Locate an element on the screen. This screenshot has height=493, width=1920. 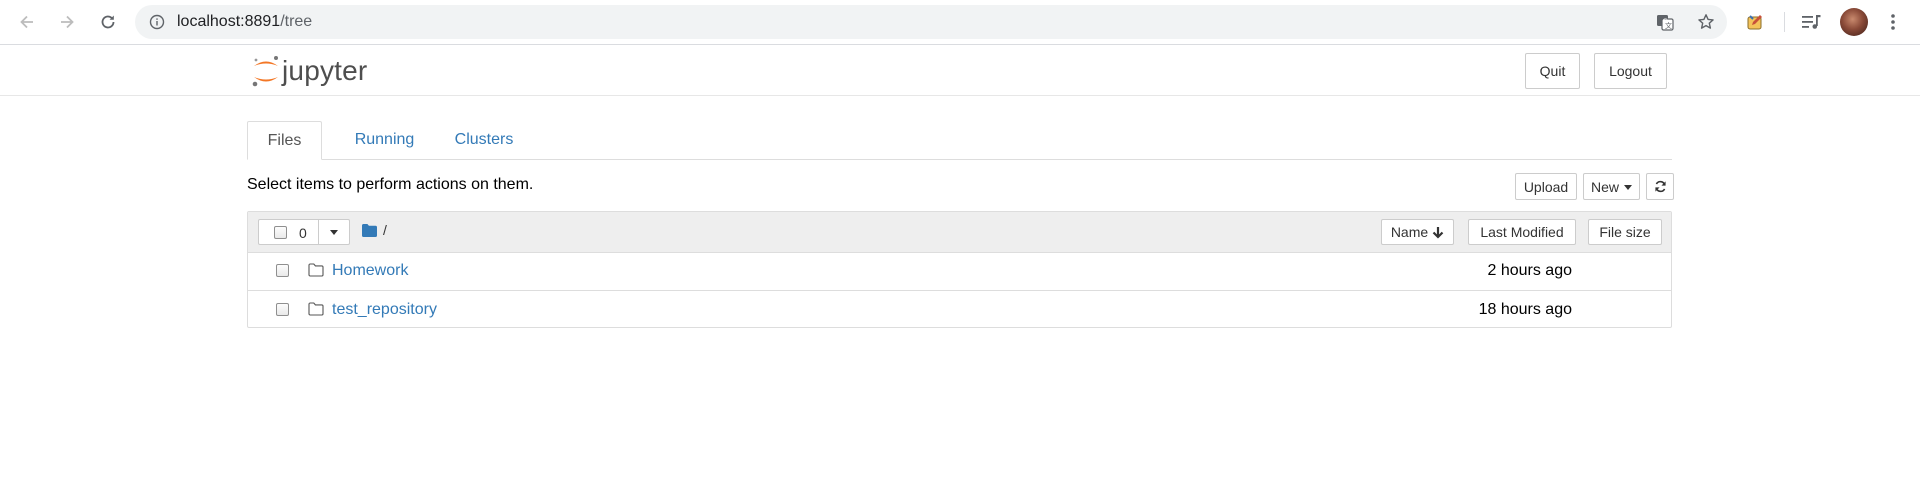
list-item: Homework 2 hours ago is located at coordinates (959, 271).